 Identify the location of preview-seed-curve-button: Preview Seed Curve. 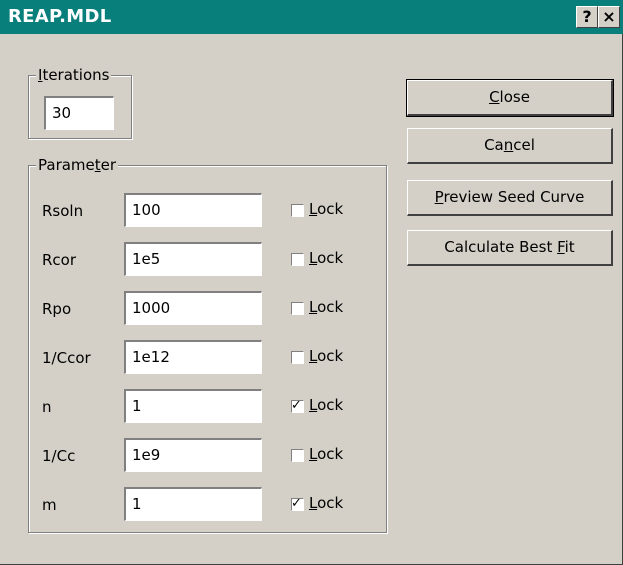
(510, 198).